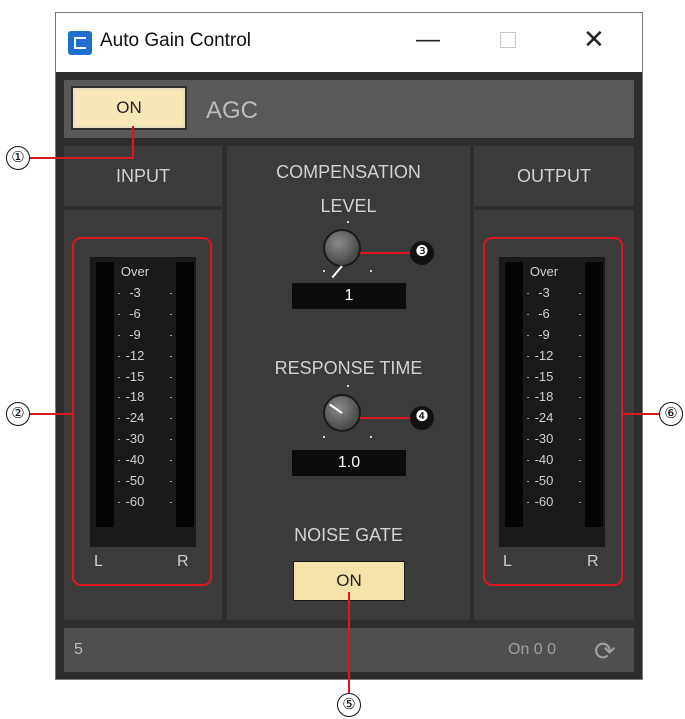 The height and width of the screenshot is (719, 685). I want to click on response-time-value: 1.0, so click(349, 463).